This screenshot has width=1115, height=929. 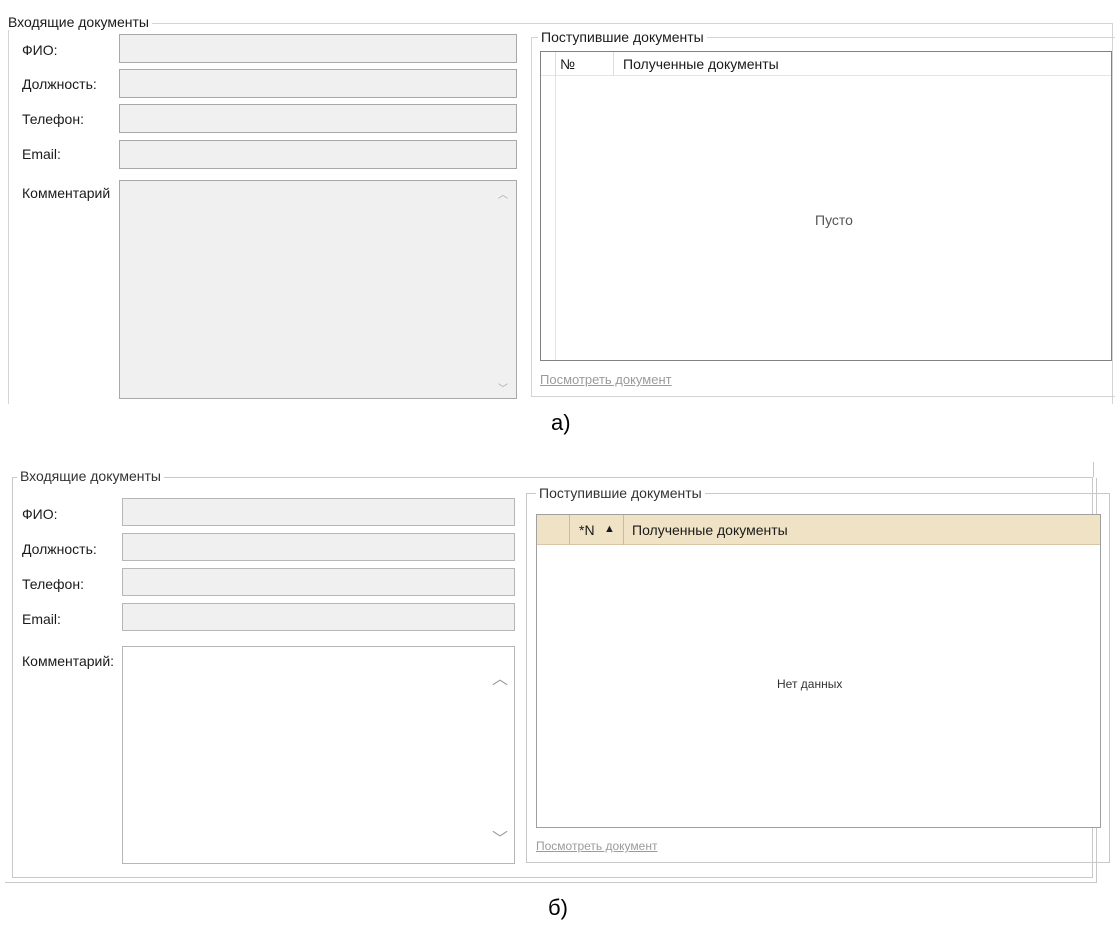 I want to click on sort-ascending-icon: ▲, so click(x=609, y=529).